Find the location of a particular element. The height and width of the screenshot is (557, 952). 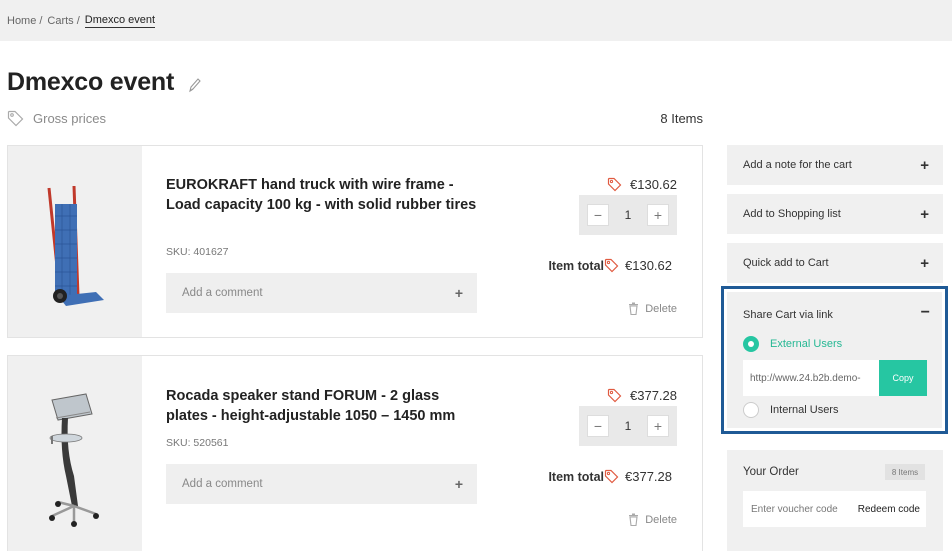

radio-selected is located at coordinates (751, 344).